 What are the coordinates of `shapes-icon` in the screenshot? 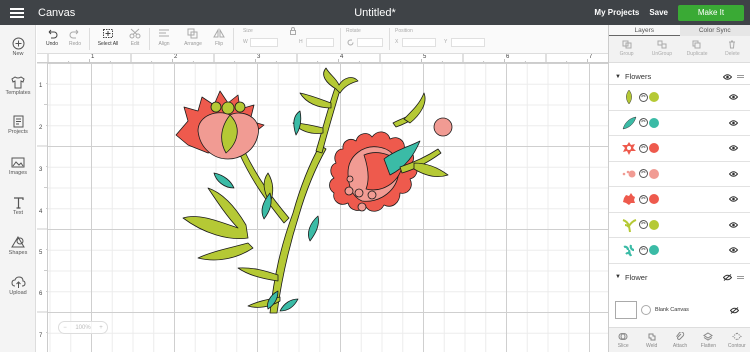 It's located at (18, 242).